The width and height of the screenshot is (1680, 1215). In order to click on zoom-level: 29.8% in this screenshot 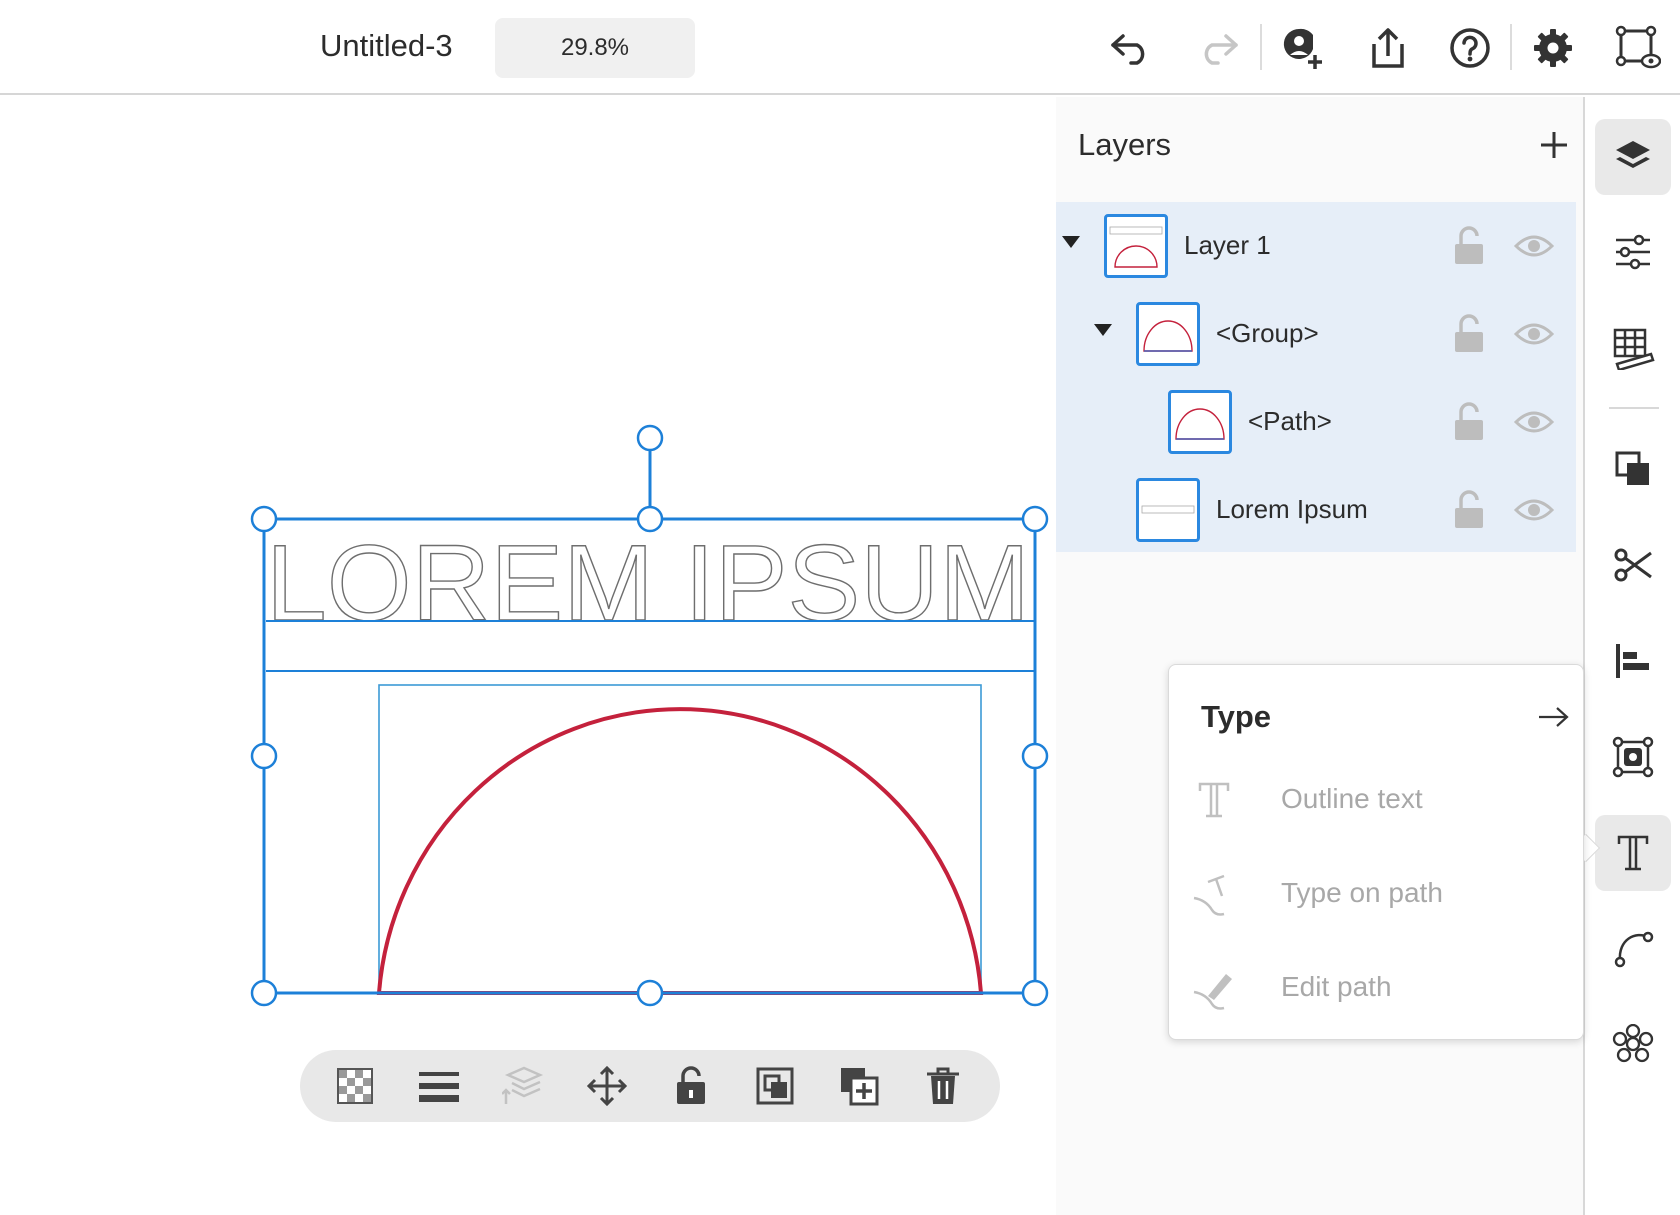, I will do `click(595, 48)`.